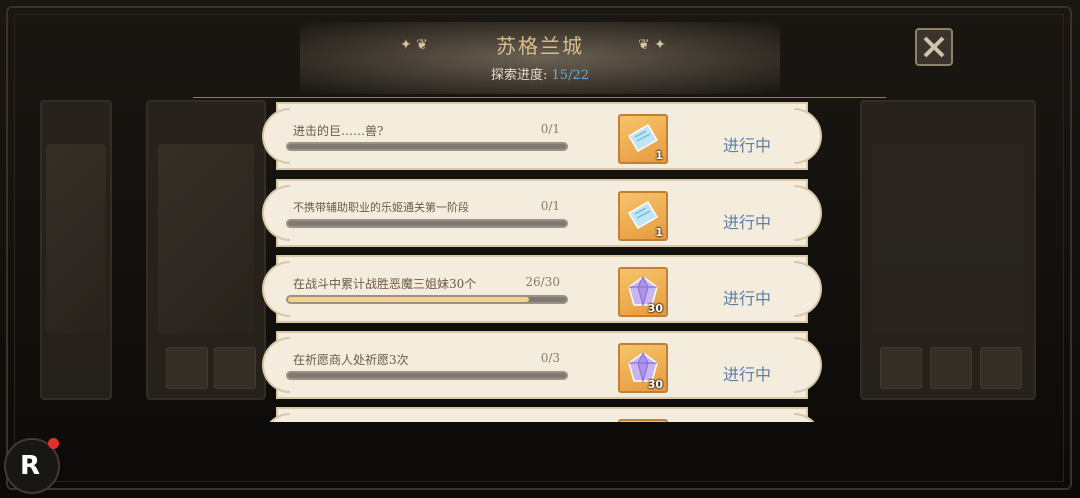  What do you see at coordinates (53, 443) in the screenshot?
I see `notification-dot` at bounding box center [53, 443].